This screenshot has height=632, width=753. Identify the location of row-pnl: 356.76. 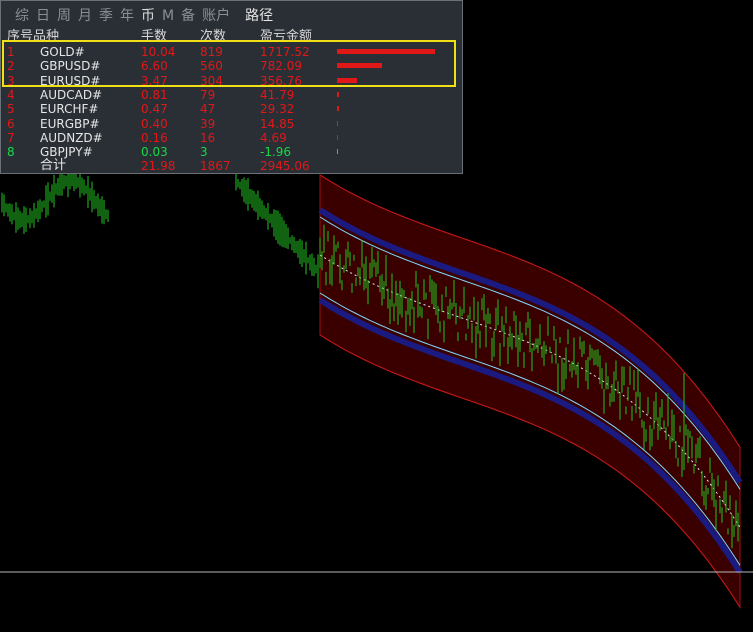
(281, 80).